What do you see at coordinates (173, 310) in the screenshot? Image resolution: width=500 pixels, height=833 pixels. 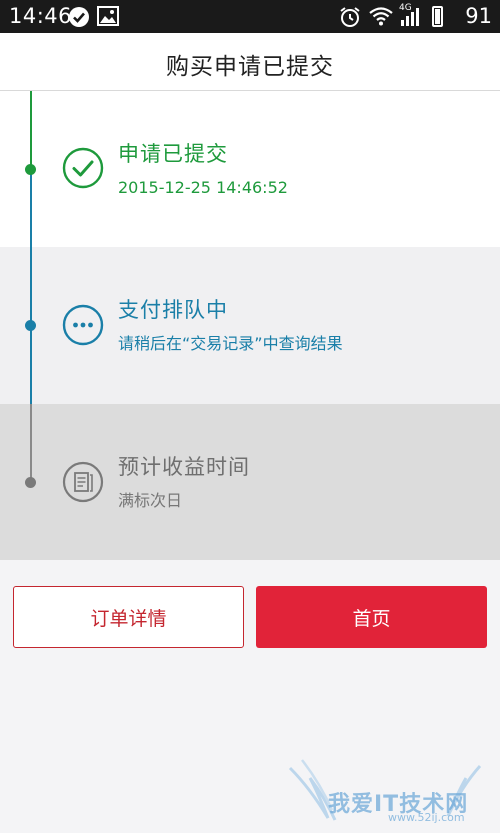 I see `step-title: 支付排队中` at bounding box center [173, 310].